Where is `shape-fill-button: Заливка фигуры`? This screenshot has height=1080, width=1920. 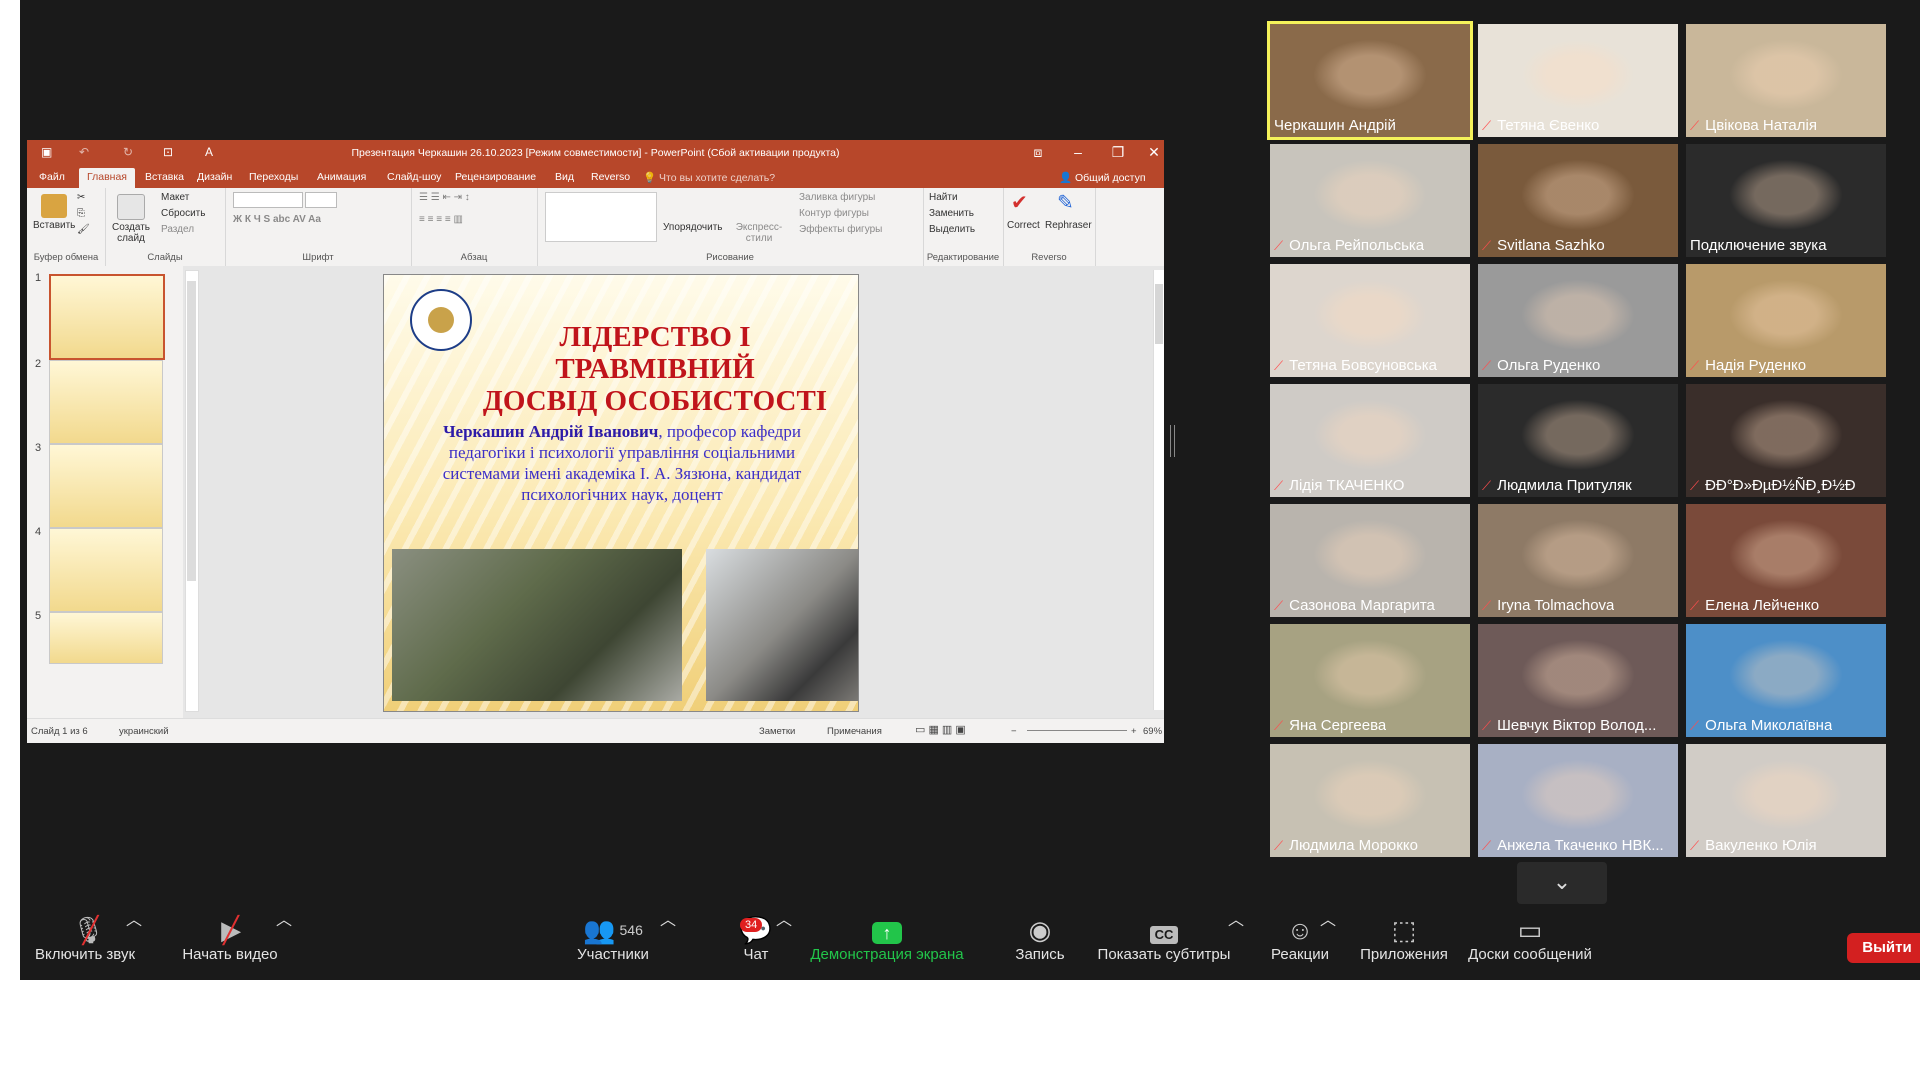 shape-fill-button: Заливка фигуры is located at coordinates (837, 197).